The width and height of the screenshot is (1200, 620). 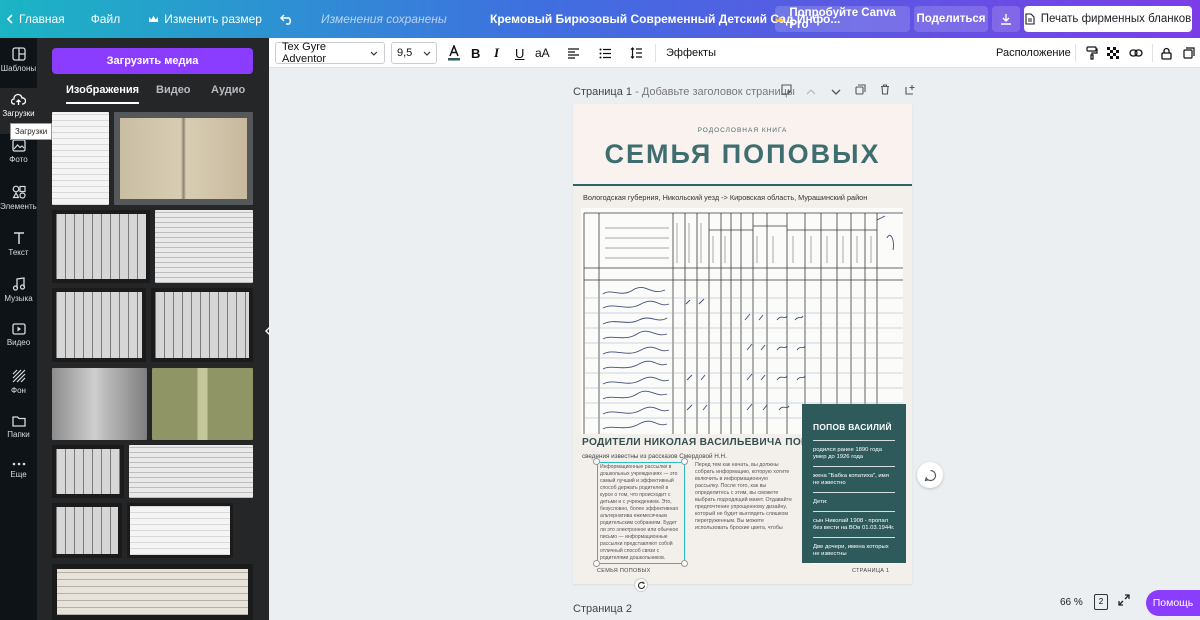 What do you see at coordinates (573, 53) in the screenshot?
I see `align-button` at bounding box center [573, 53].